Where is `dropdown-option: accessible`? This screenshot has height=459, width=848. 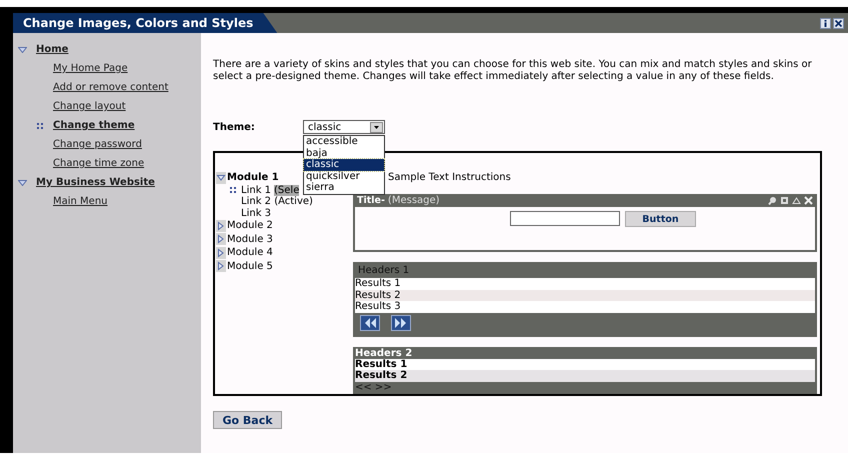
dropdown-option: accessible is located at coordinates (344, 142).